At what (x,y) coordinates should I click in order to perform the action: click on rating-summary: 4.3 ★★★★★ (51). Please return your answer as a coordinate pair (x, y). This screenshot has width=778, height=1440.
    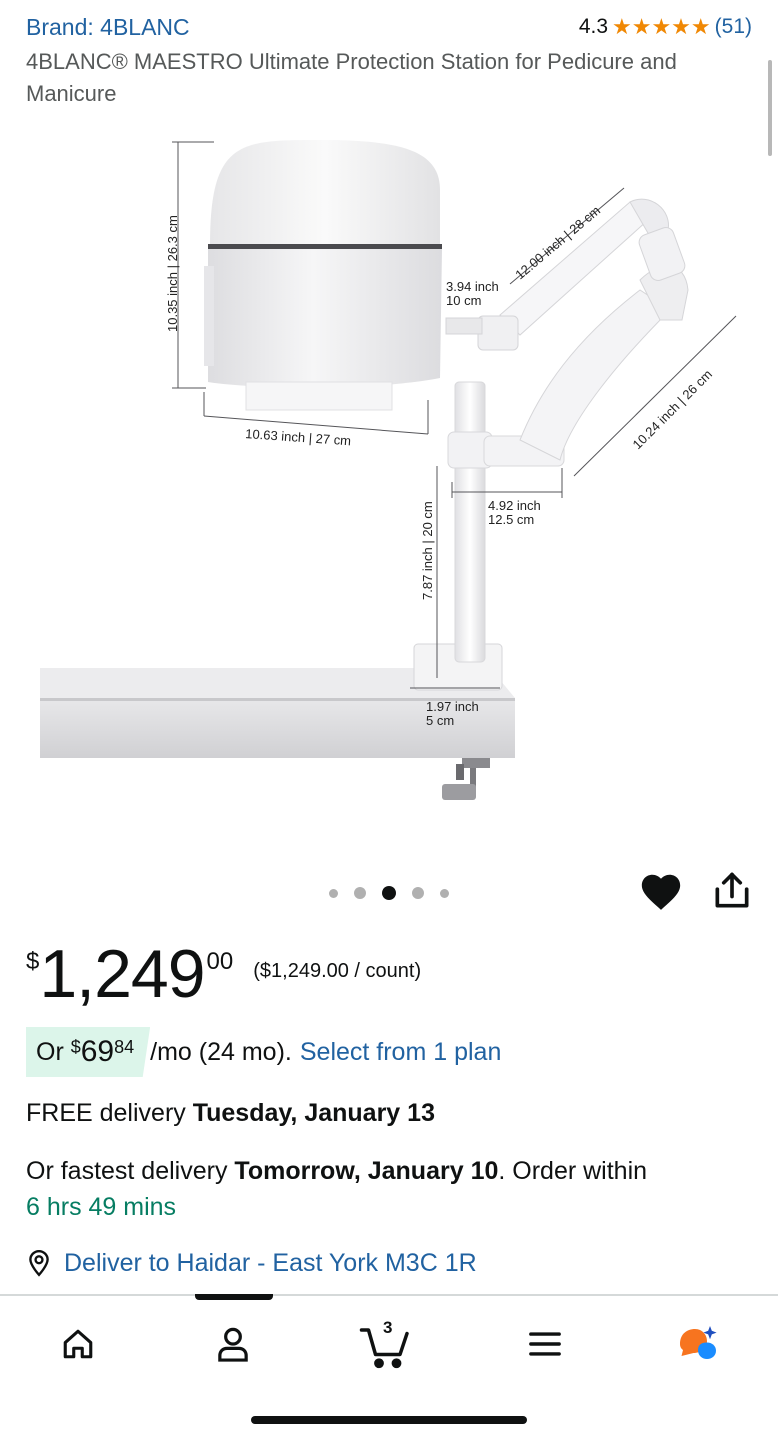
    Looking at the image, I should click on (665, 27).